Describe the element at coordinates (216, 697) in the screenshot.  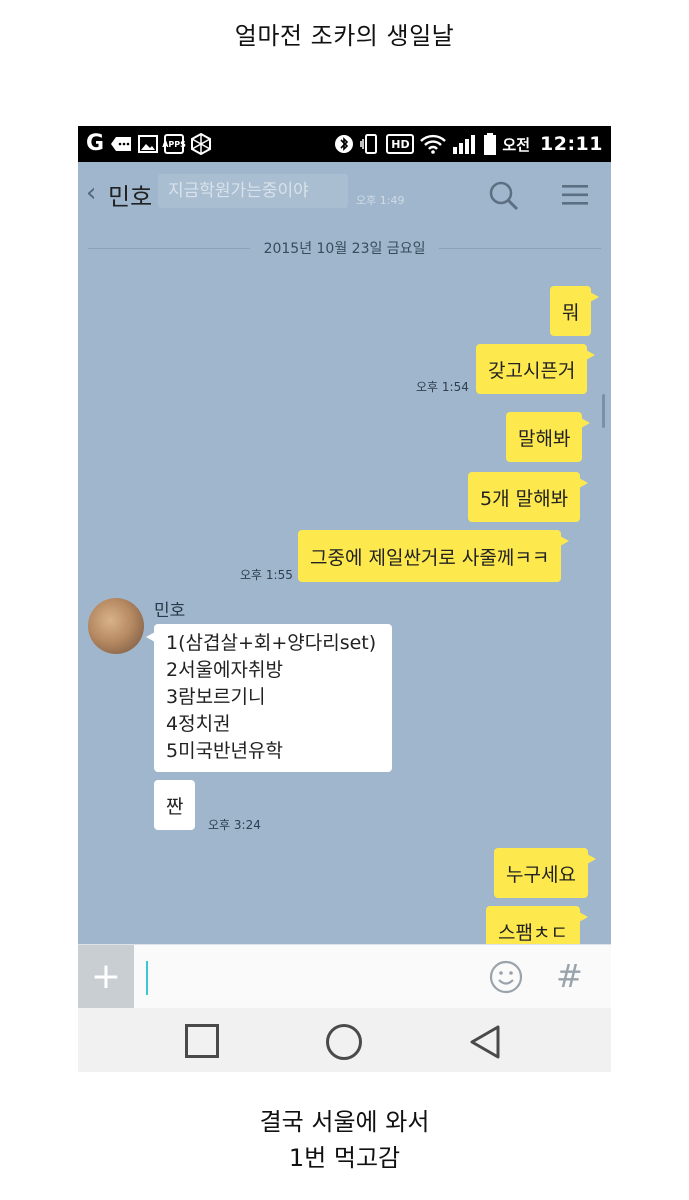
I see `list-item: 3람보르기니` at that location.